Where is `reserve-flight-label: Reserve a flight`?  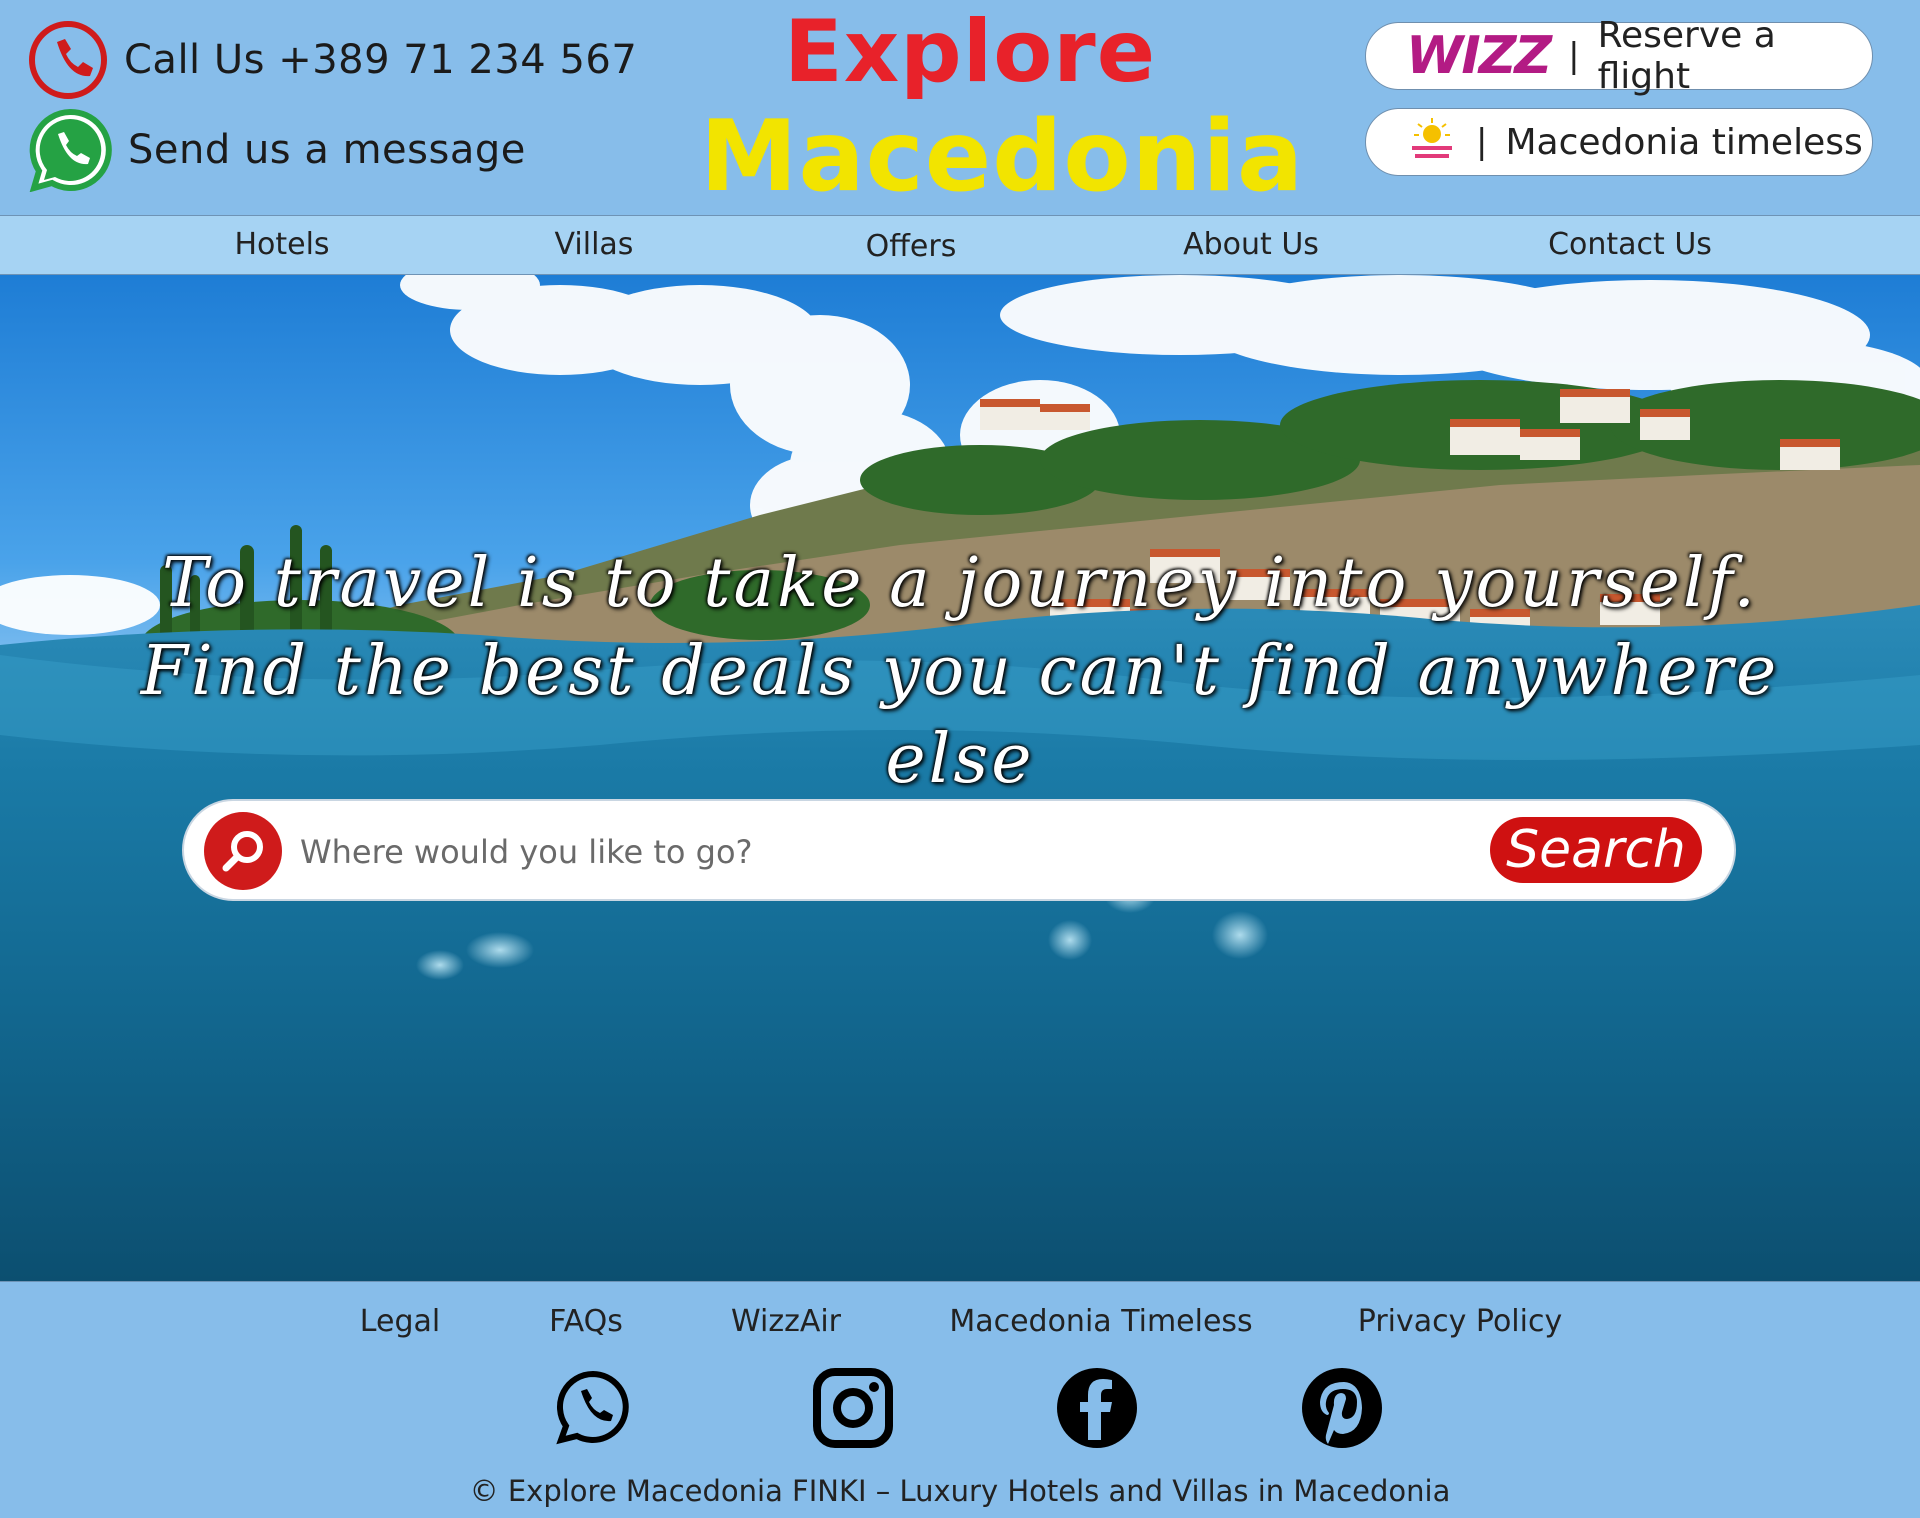
reserve-flight-label: Reserve a flight is located at coordinates (1686, 56).